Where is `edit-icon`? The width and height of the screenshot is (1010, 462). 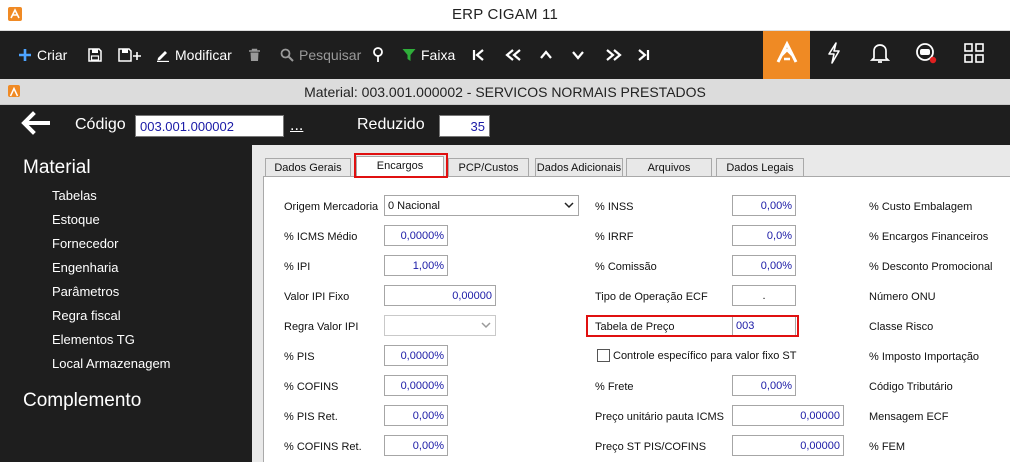
edit-icon is located at coordinates (163, 55).